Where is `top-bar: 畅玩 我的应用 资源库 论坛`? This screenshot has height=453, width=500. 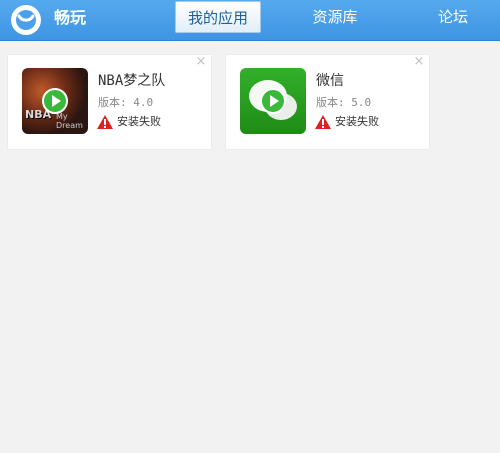 top-bar: 畅玩 我的应用 资源库 论坛 is located at coordinates (250, 20).